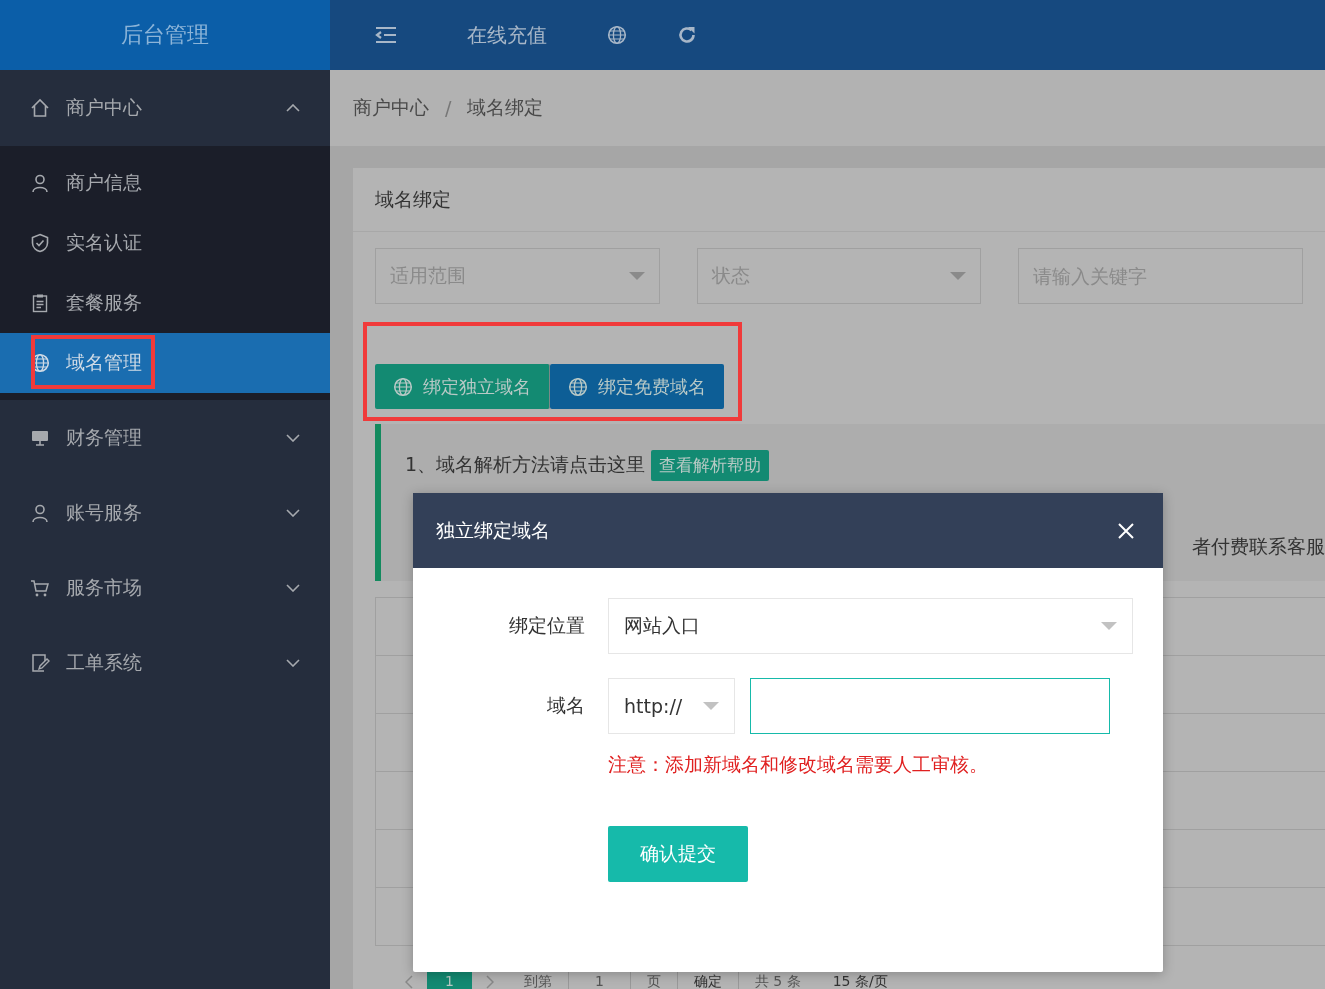 The height and width of the screenshot is (989, 1325). I want to click on position-select: 网站入口, so click(870, 626).